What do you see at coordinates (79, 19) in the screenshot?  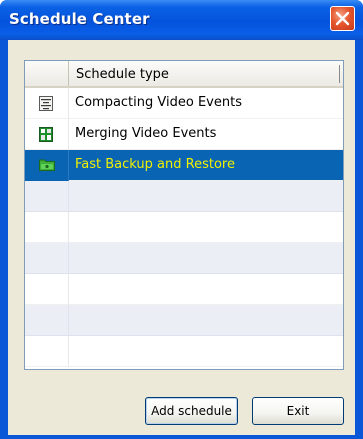 I see `window-title: Schedule Center` at bounding box center [79, 19].